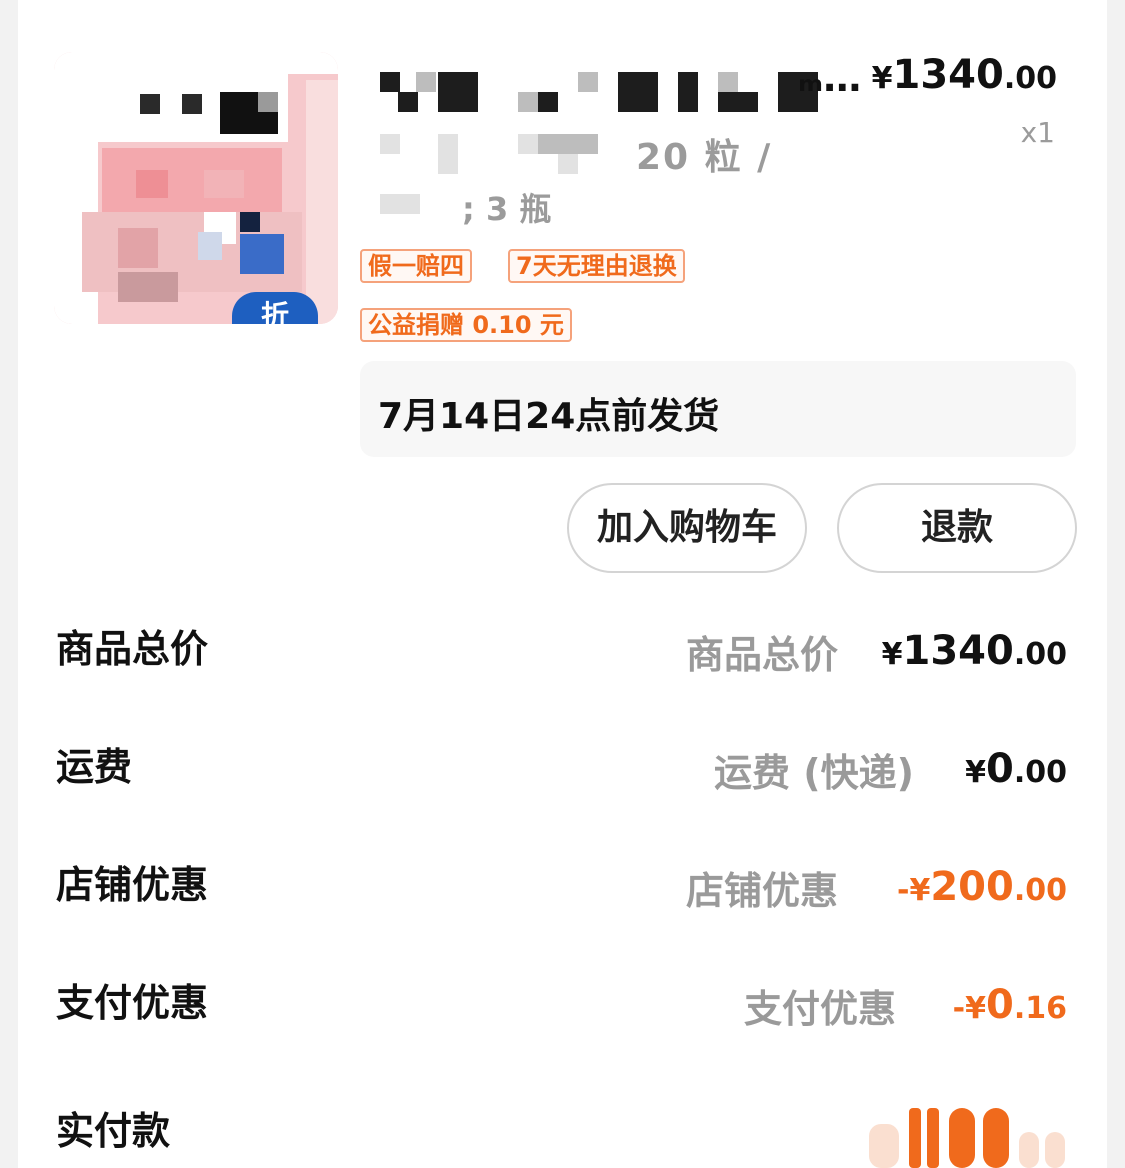  Describe the element at coordinates (196, 188) in the screenshot. I see `product-thumbnail: 折` at that location.